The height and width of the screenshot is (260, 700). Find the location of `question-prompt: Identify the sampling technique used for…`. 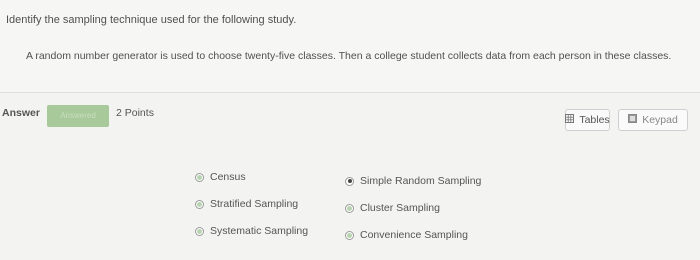

question-prompt: Identify the sampling technique used for… is located at coordinates (151, 20).